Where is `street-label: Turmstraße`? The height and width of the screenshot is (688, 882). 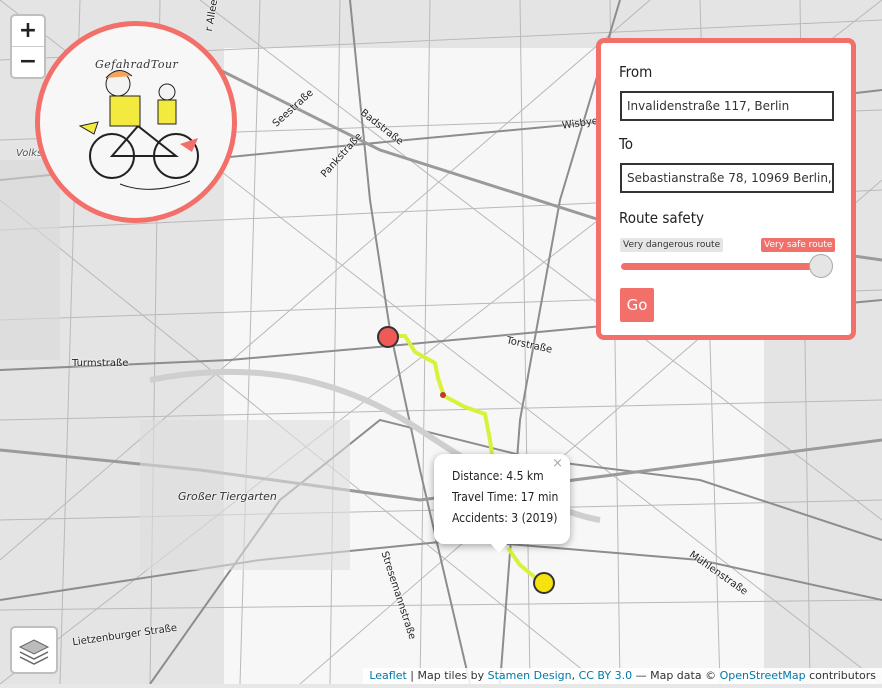
street-label: Turmstraße is located at coordinates (100, 363).